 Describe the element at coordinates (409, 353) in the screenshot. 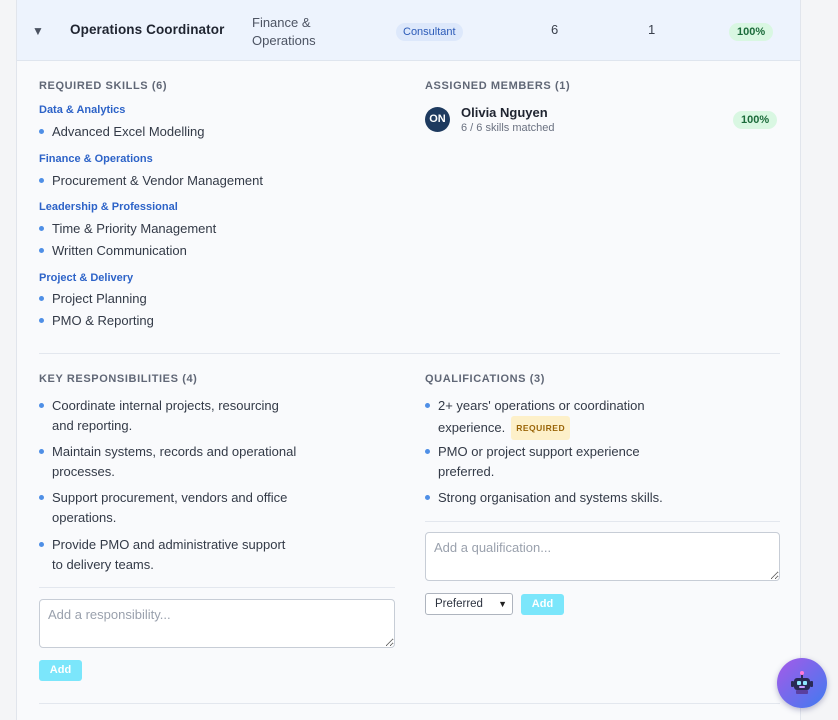

I see `section-divider` at that location.